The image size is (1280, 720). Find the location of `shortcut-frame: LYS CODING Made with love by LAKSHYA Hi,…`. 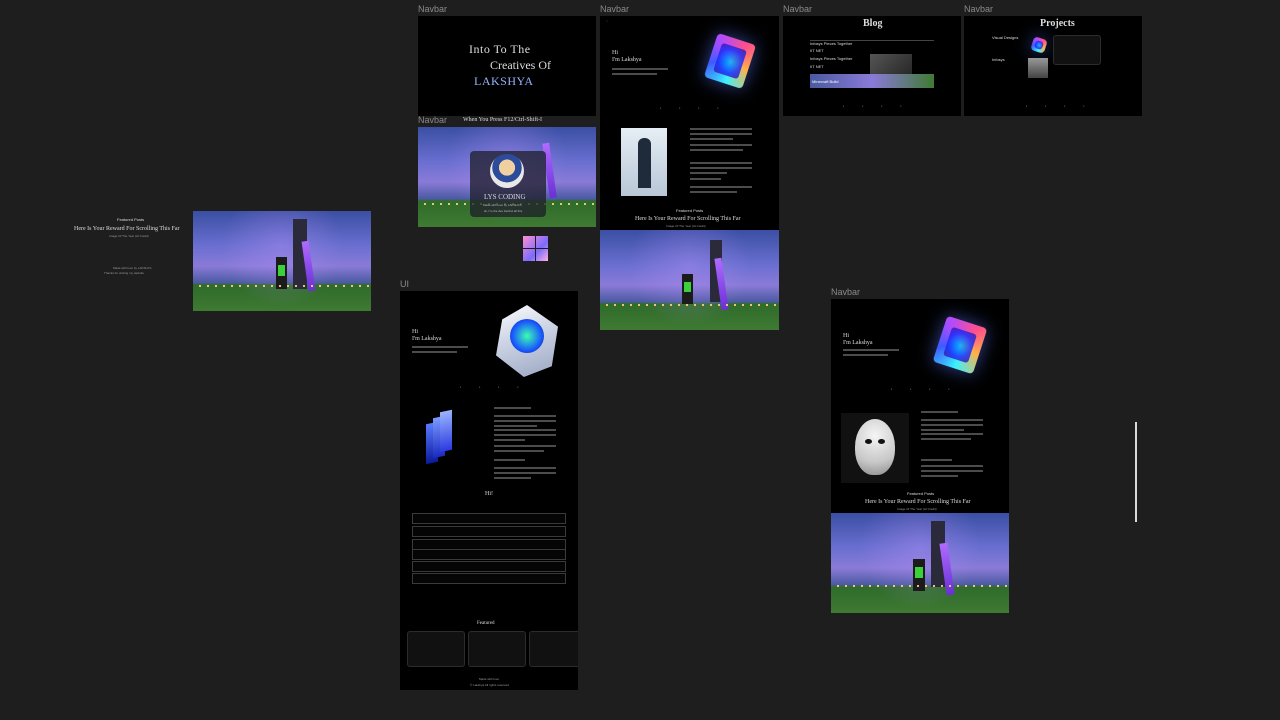

shortcut-frame: LYS CODING Made with love by LAKSHYA Hi,… is located at coordinates (507, 177).